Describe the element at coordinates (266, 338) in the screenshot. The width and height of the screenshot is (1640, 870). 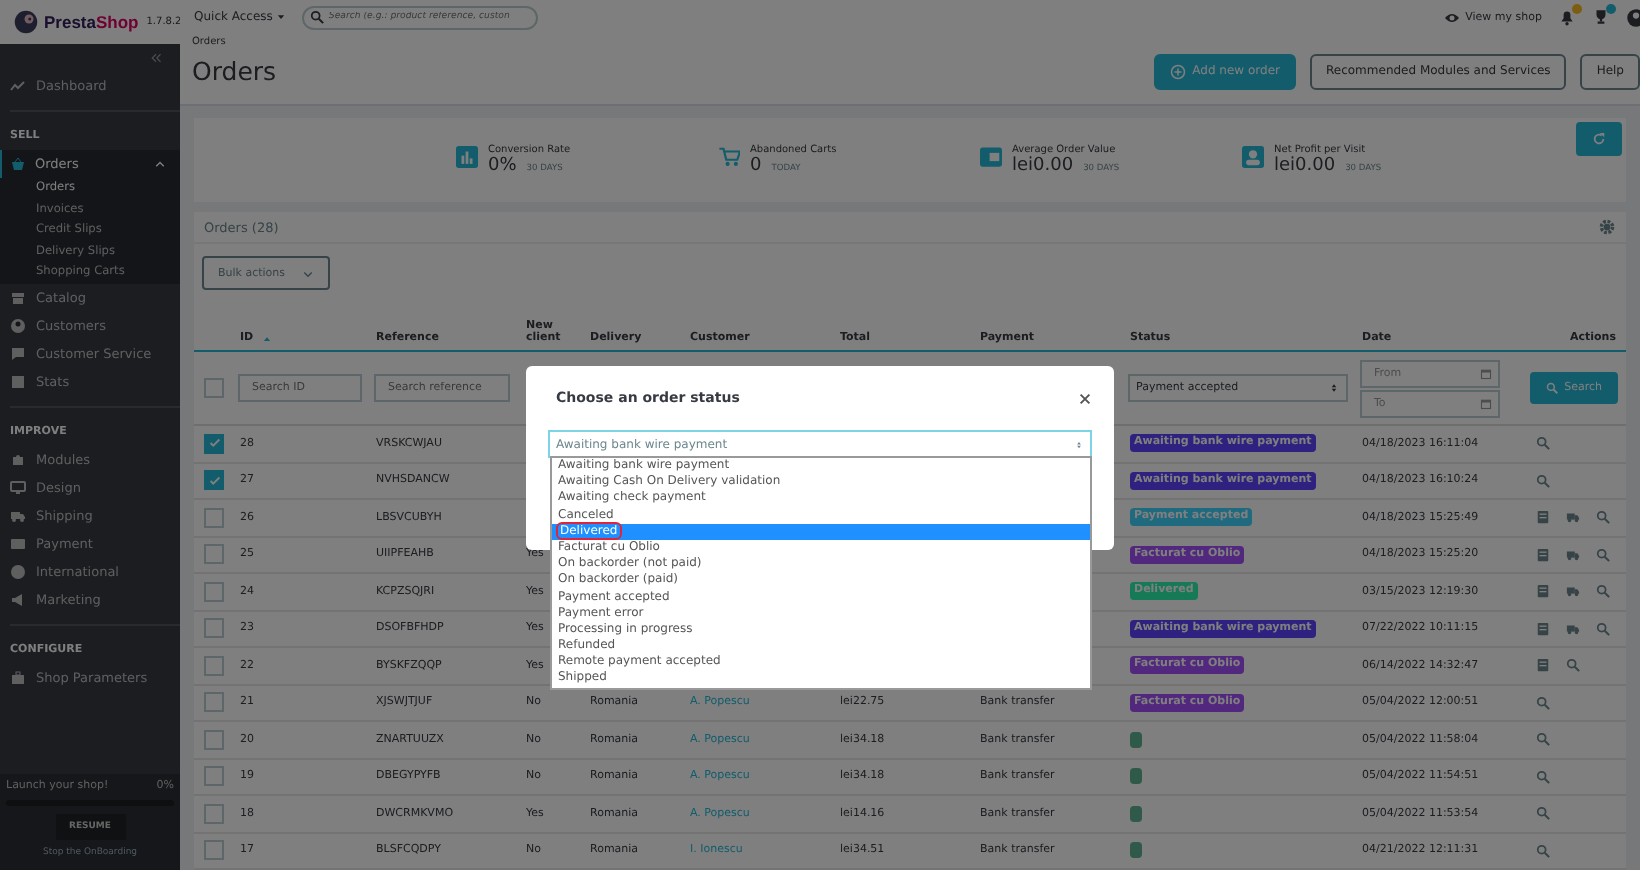
I see `caret-up-icon` at that location.